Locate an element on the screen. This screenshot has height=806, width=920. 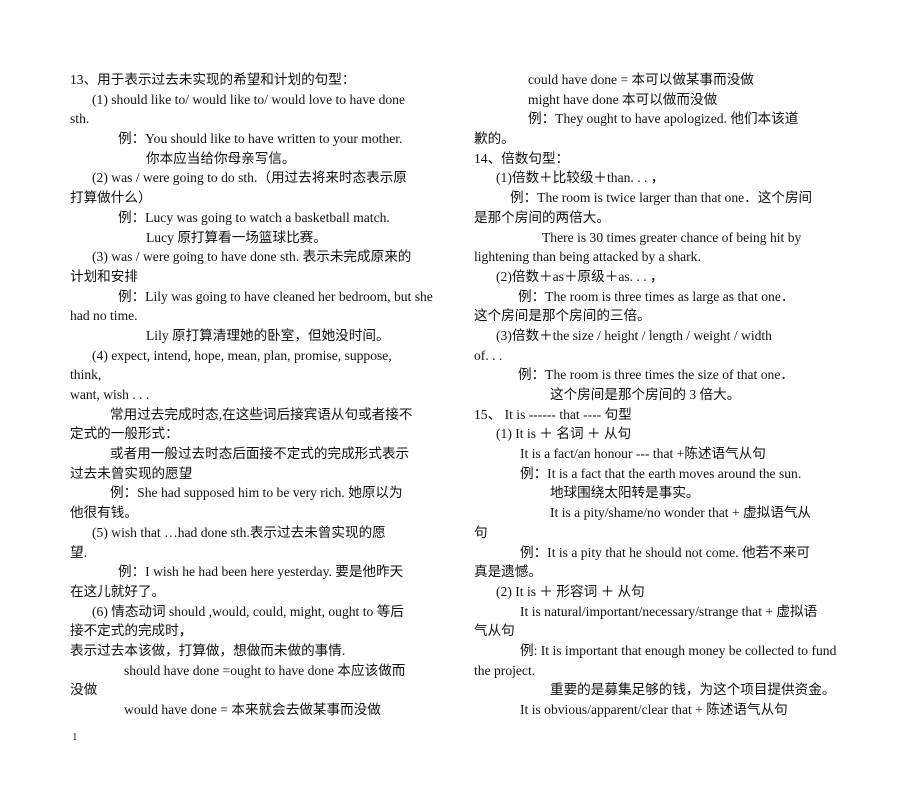
translation-line: 这个房间是那个房间的 3 倍大。 is located at coordinates (645, 394).